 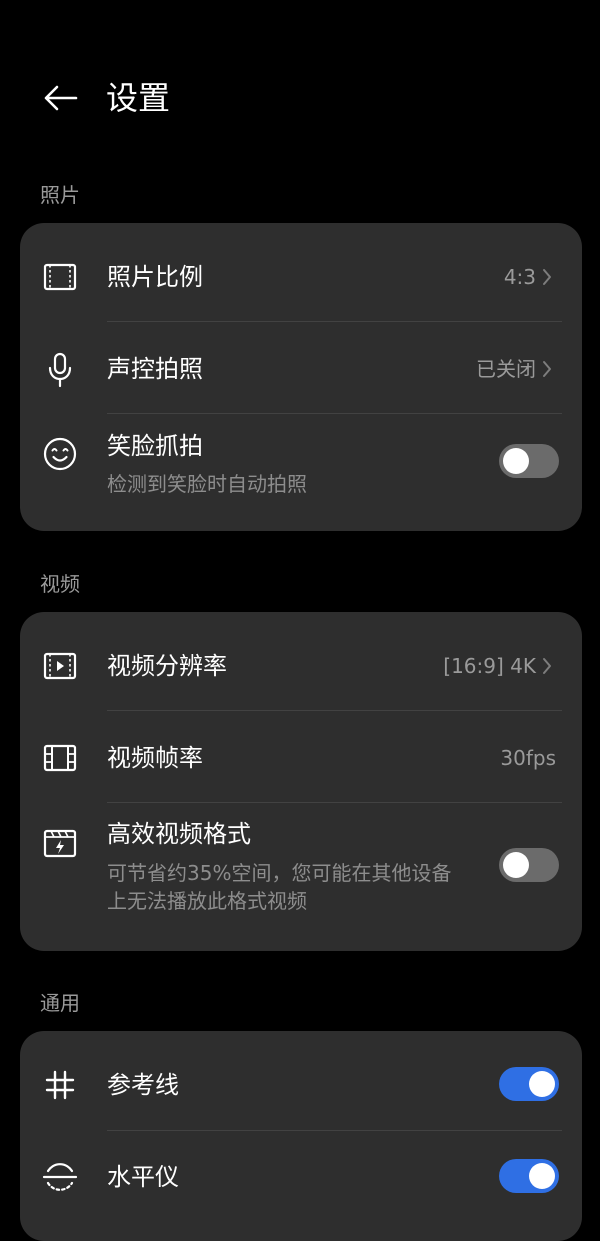 What do you see at coordinates (143, 1177) in the screenshot?
I see `setting-label: 水平仪` at bounding box center [143, 1177].